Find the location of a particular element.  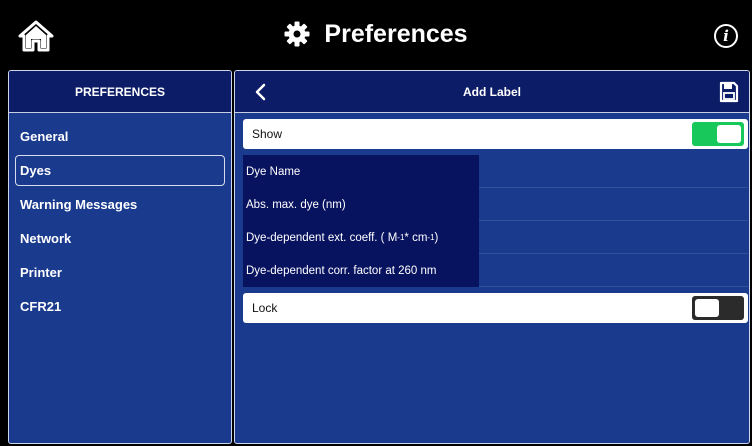

ext-coeff-label-mid: * cm is located at coordinates (416, 237).